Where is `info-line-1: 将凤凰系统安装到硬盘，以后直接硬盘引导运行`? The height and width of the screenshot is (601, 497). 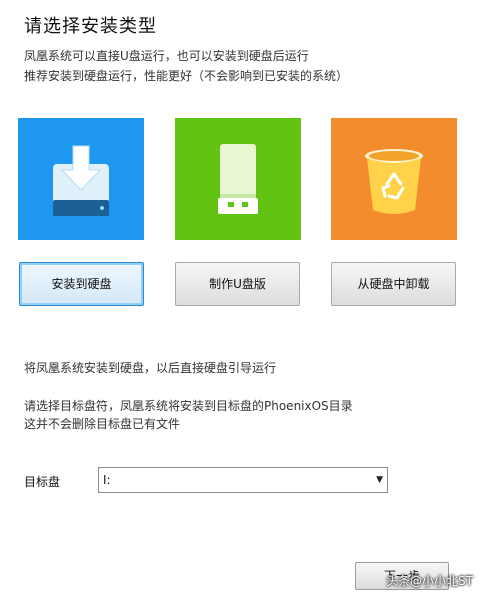
info-line-1: 将凤凰系统安装到硬盘，以后直接硬盘引导运行 is located at coordinates (150, 368).